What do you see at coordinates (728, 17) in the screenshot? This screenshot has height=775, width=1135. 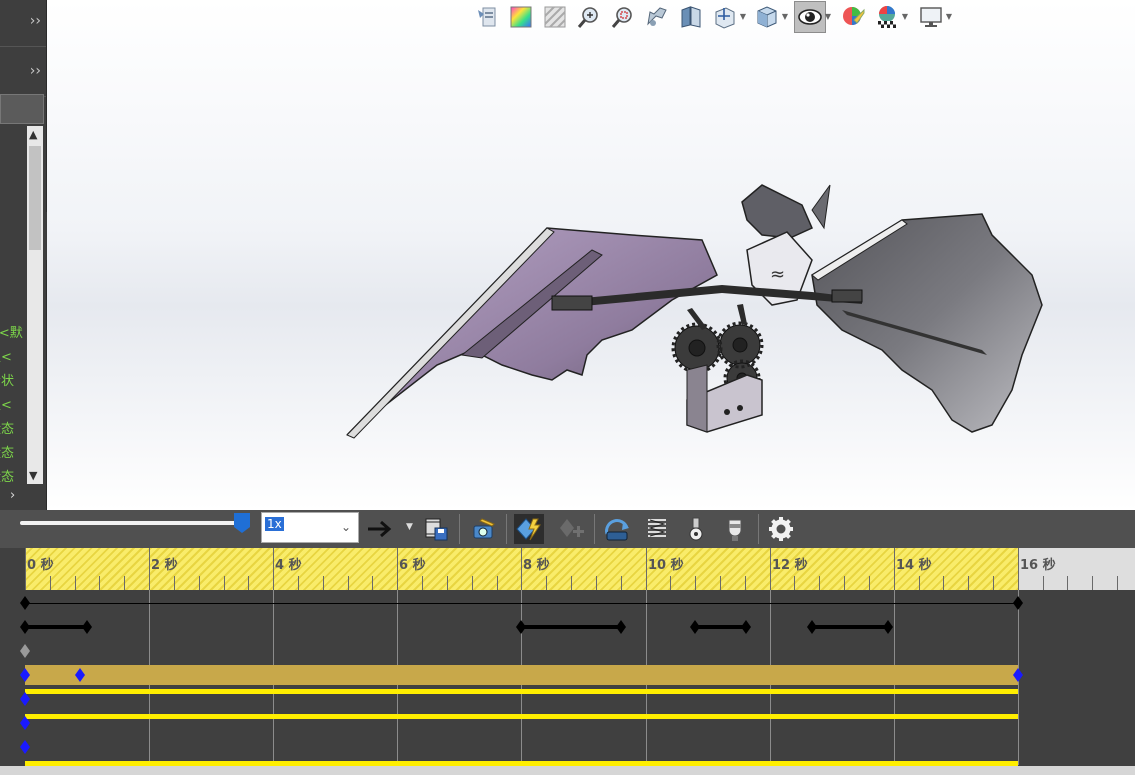 I see `view-orientation-icon: ▼` at bounding box center [728, 17].